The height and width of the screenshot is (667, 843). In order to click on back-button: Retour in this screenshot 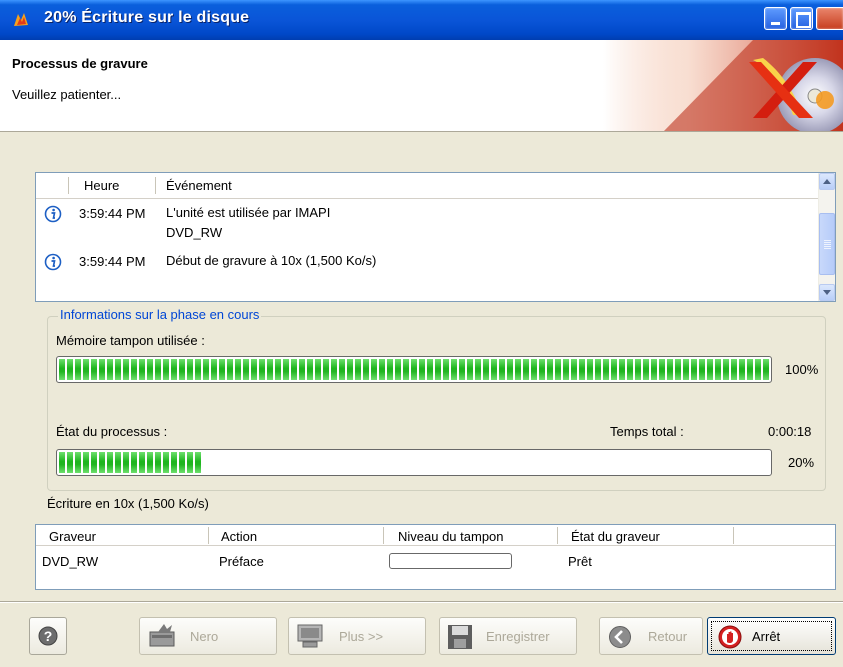, I will do `click(651, 636)`.